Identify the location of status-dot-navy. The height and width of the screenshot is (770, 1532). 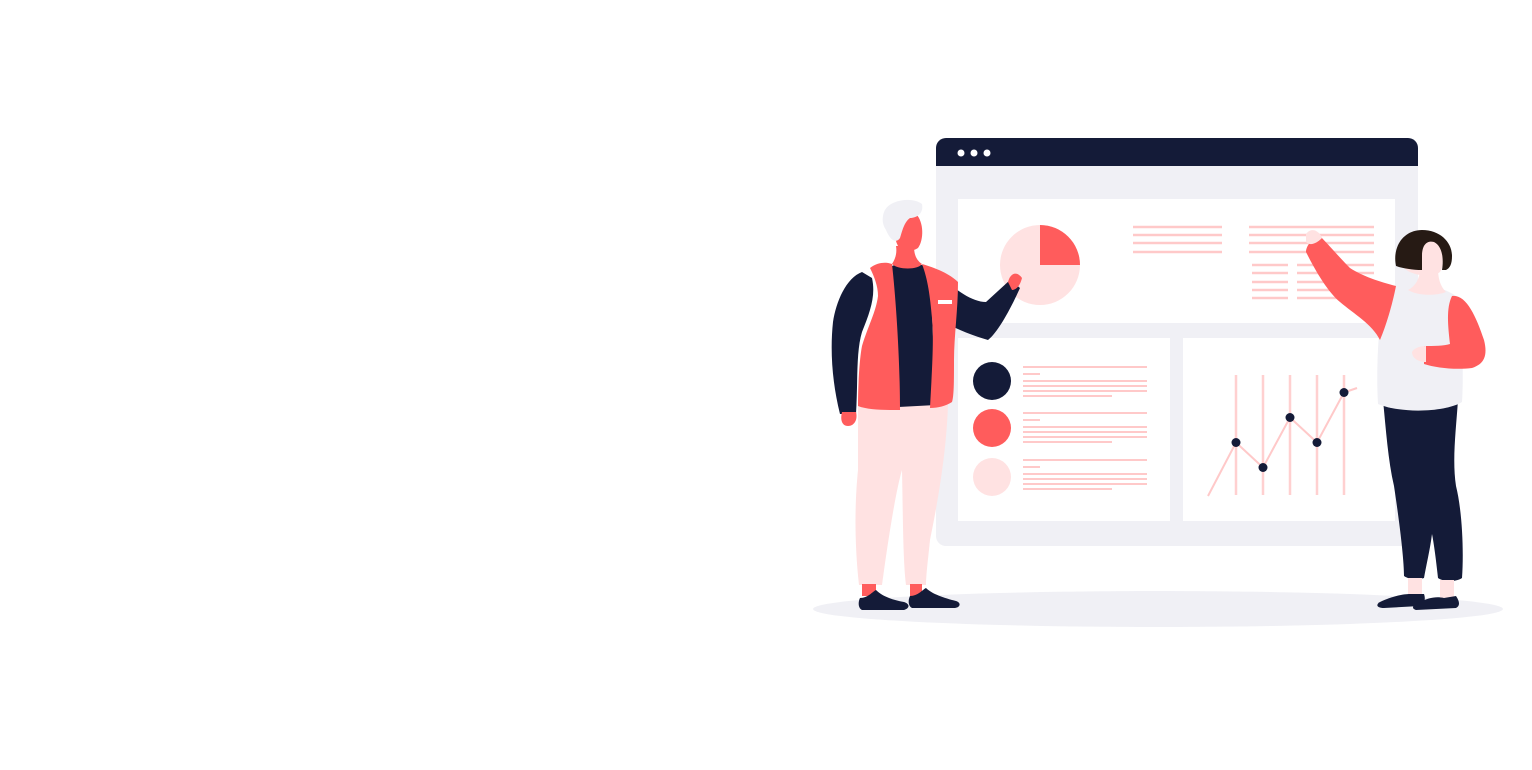
(992, 381).